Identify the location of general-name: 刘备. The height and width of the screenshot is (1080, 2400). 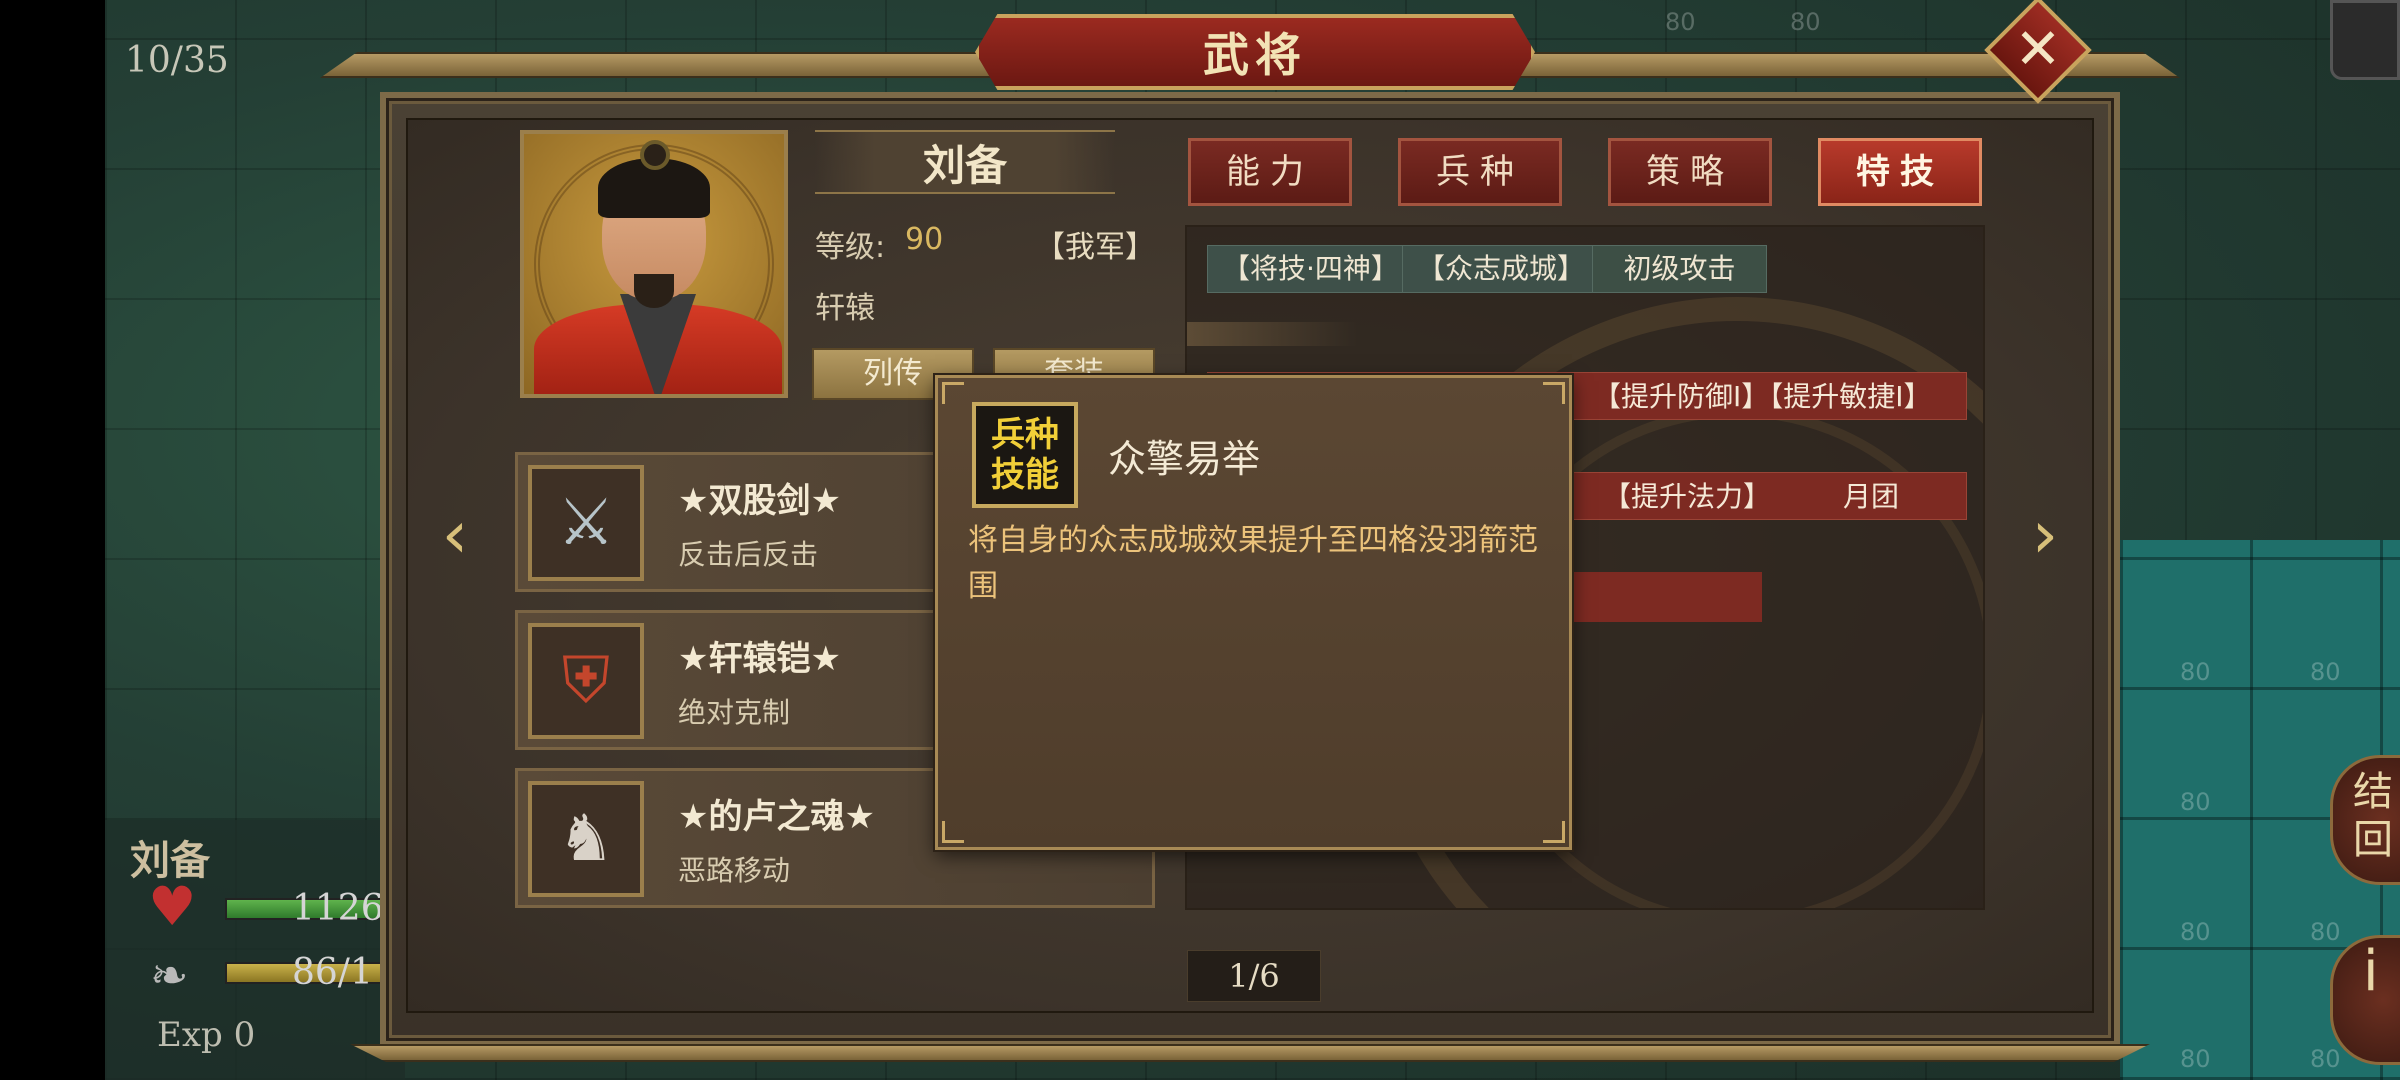
(964, 165).